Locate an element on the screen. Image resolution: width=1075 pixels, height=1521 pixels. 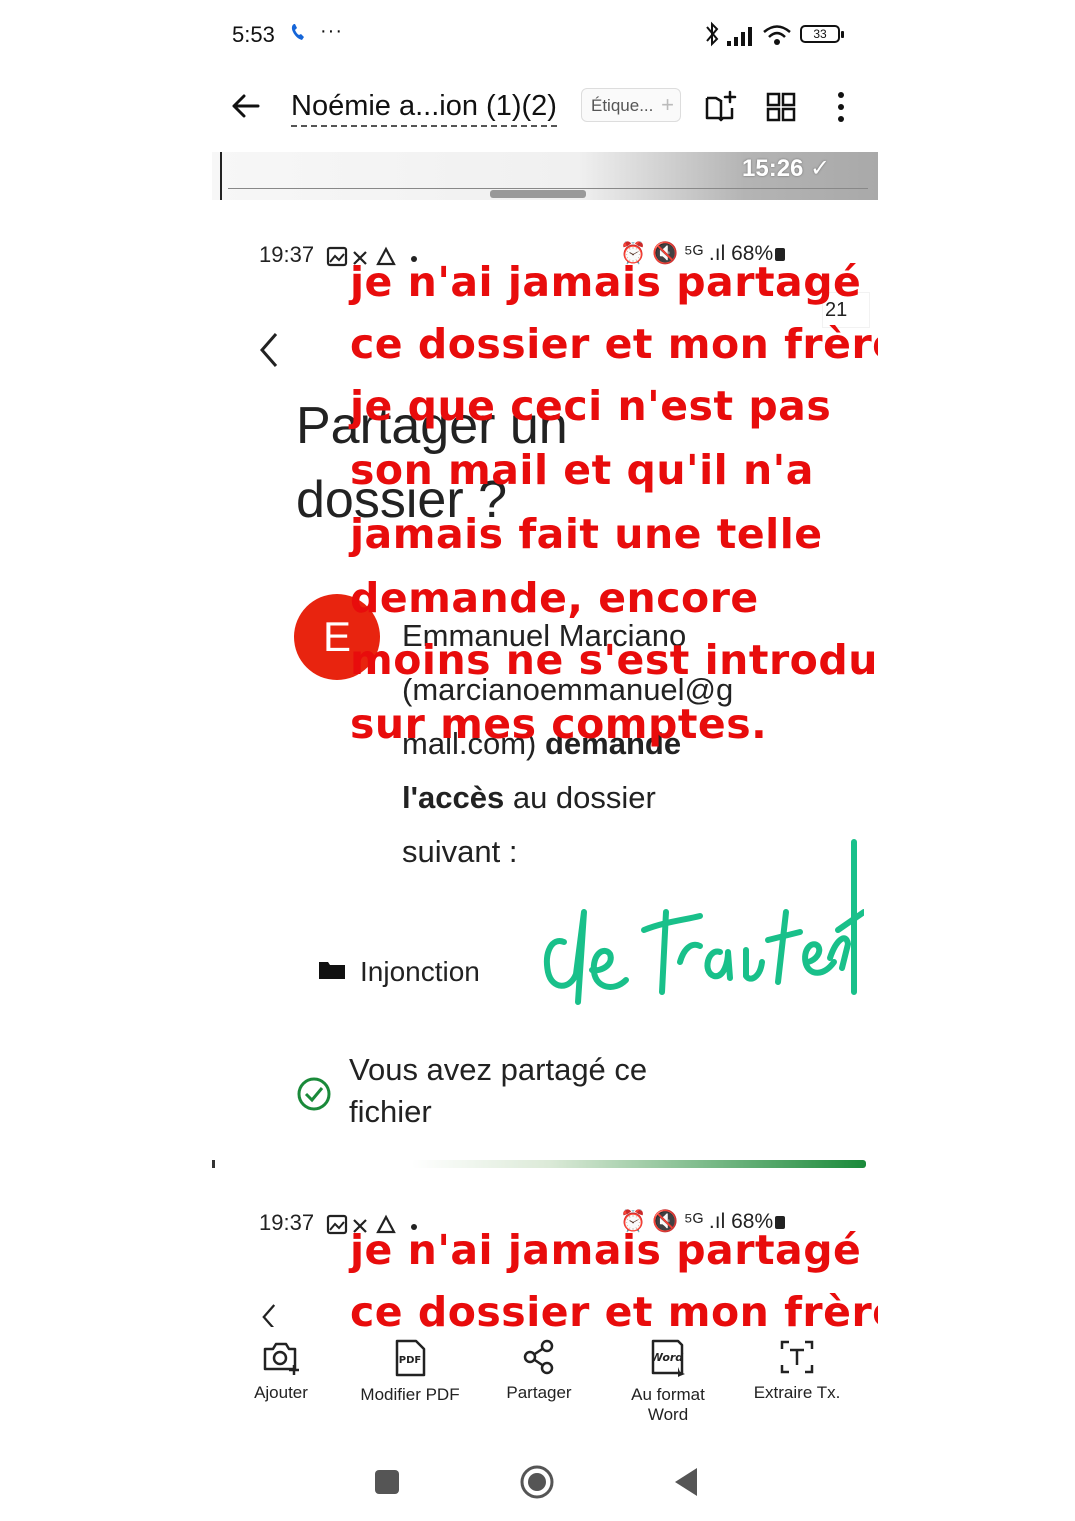
word-format-label: Au format Word is located at coordinates (668, 1404).